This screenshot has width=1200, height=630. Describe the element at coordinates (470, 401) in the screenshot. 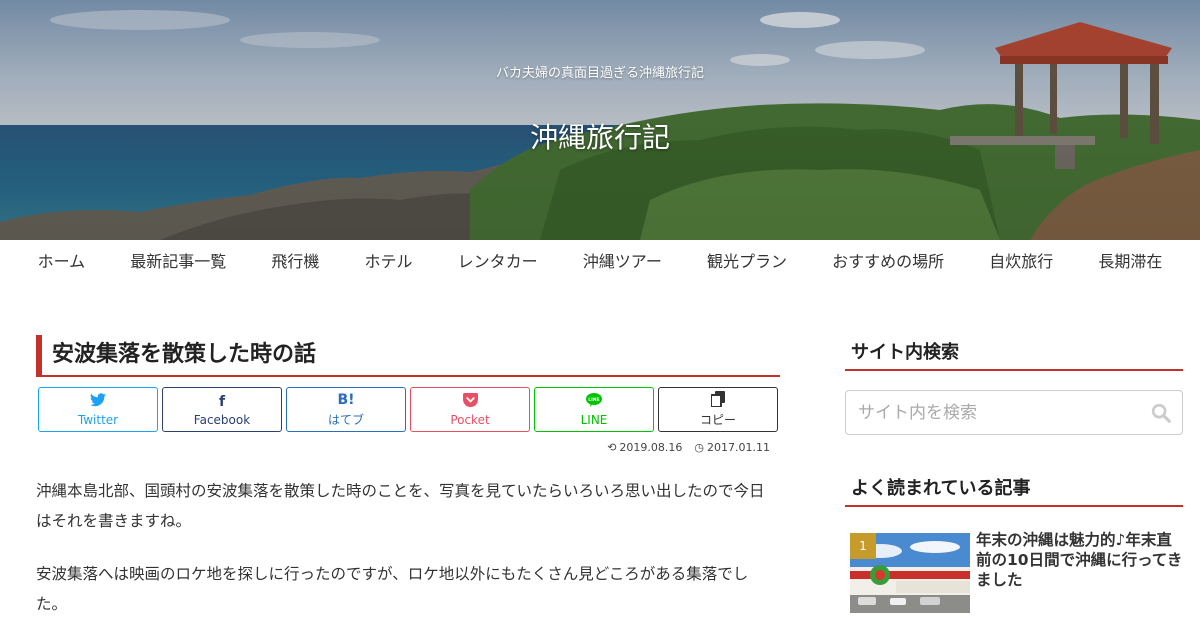

I see `pocket-icon` at that location.